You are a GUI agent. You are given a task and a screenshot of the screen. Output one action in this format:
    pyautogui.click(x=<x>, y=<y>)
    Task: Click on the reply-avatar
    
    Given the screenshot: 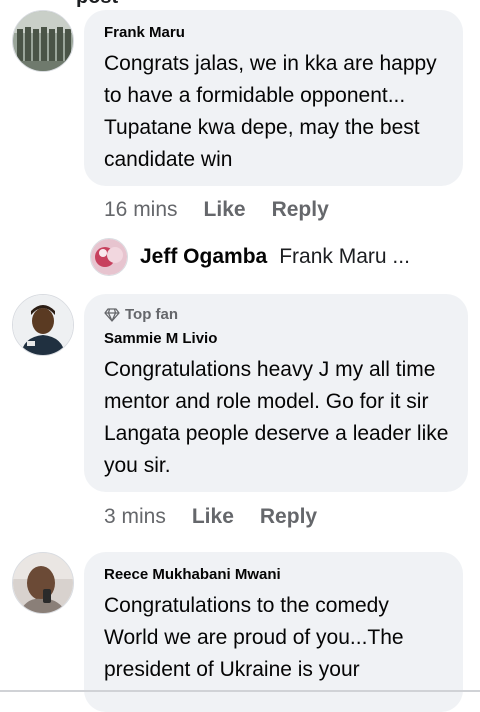 What is the action you would take?
    pyautogui.click(x=109, y=257)
    